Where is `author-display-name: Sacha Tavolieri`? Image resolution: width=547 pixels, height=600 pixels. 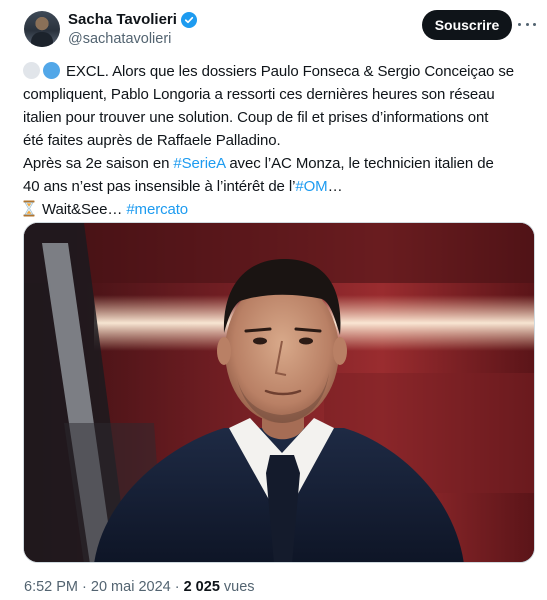 author-display-name: Sacha Tavolieri is located at coordinates (122, 20).